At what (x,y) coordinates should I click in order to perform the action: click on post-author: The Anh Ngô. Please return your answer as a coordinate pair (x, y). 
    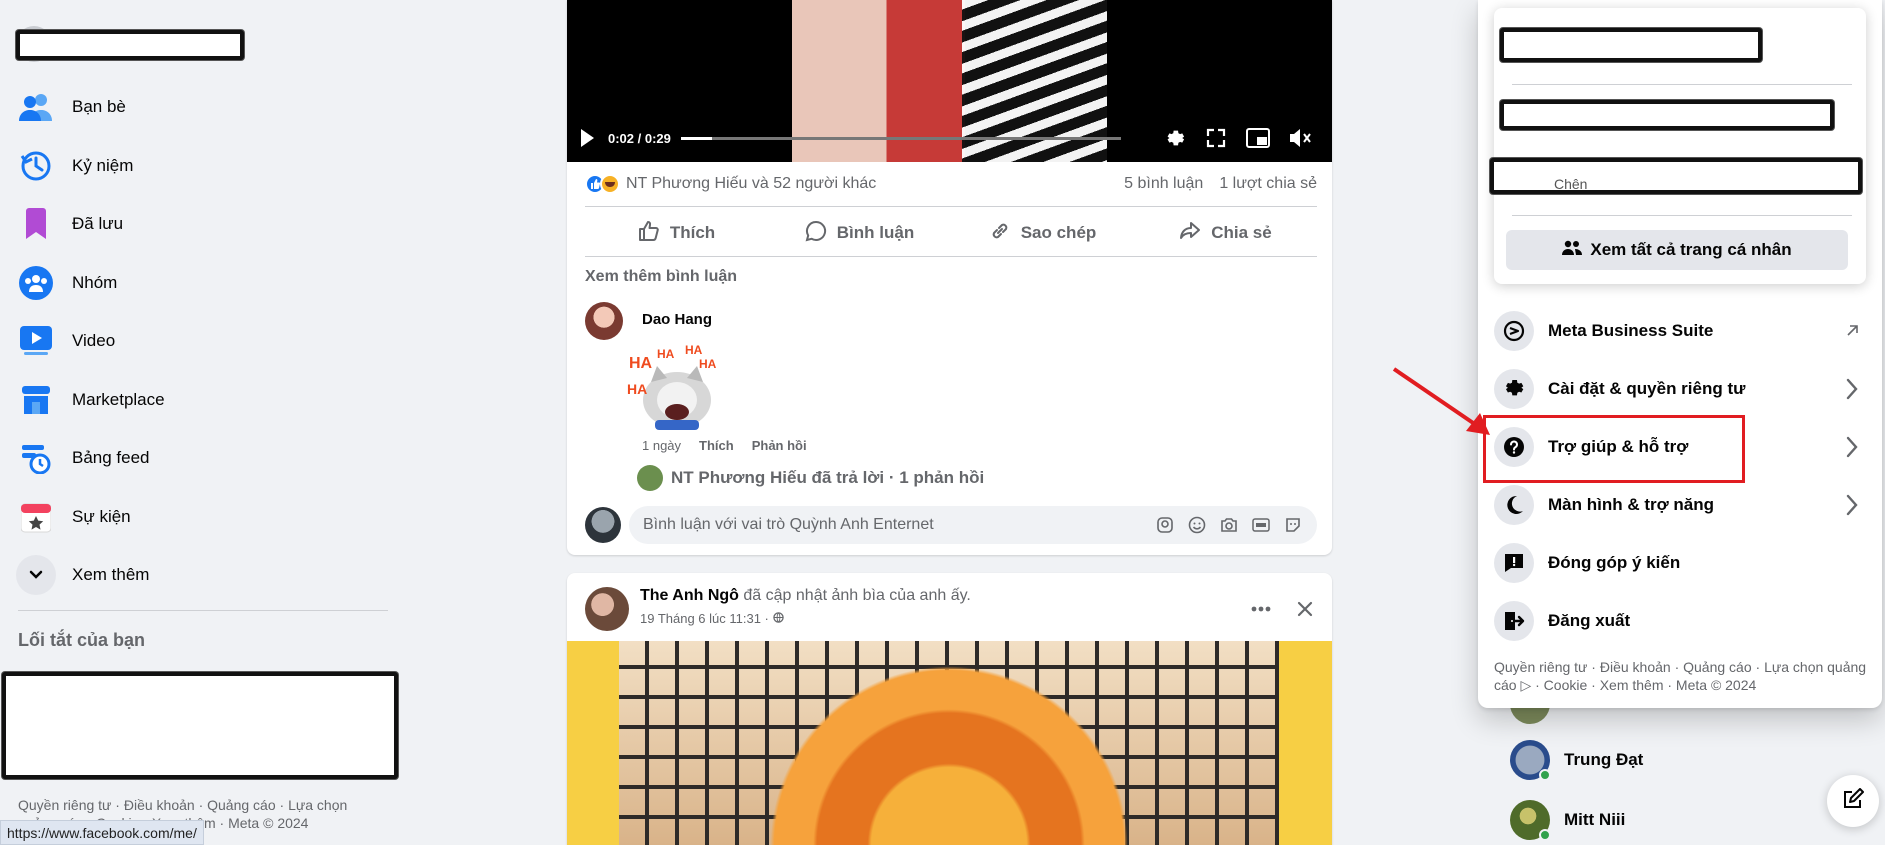
    Looking at the image, I should click on (689, 595).